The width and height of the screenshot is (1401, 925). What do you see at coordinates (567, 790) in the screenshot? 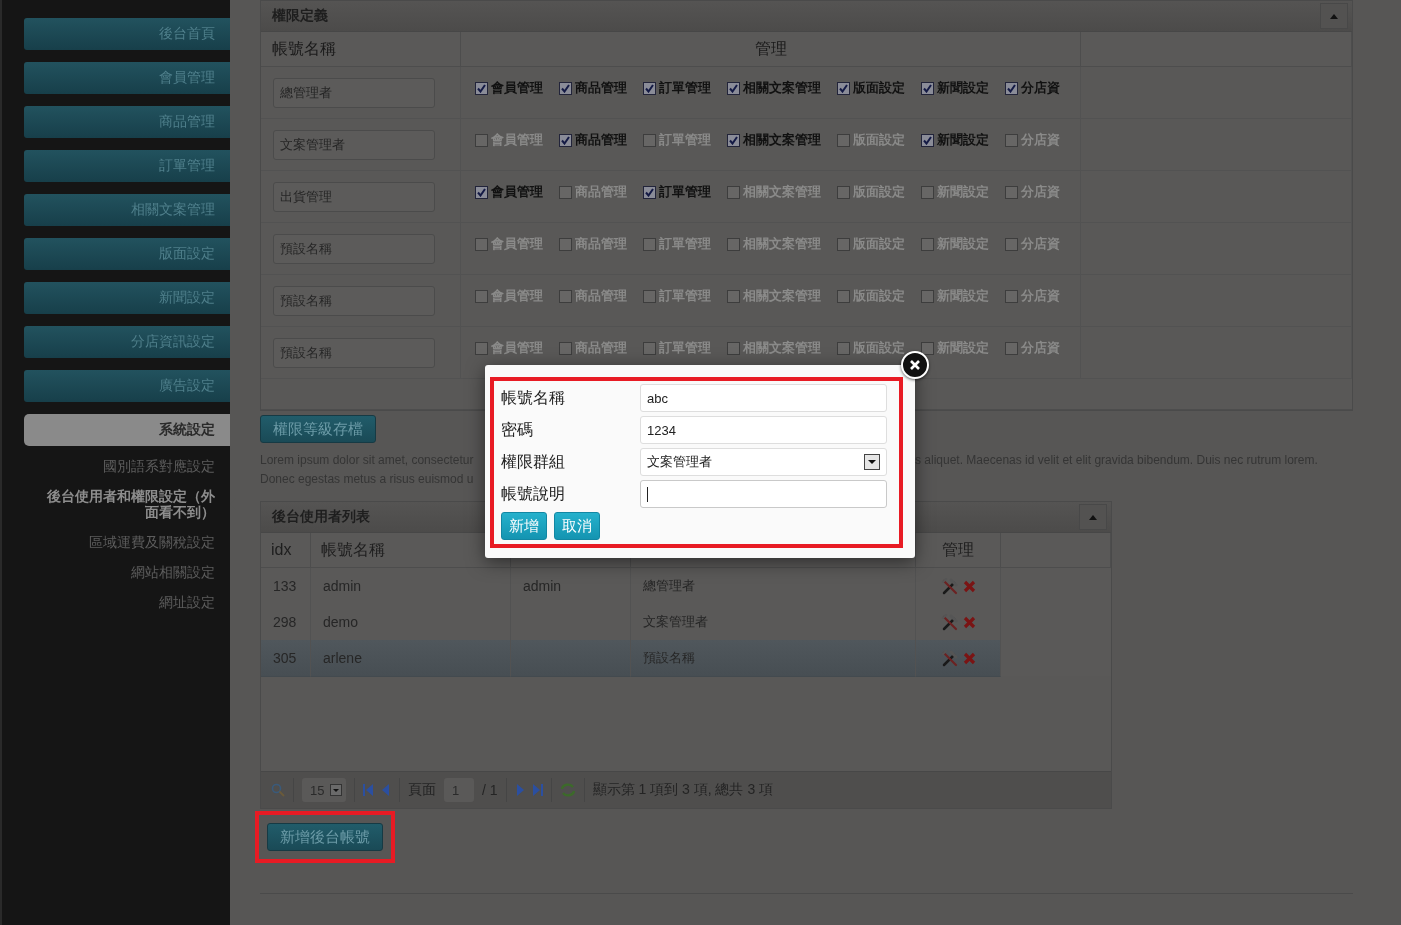
I see `refresh-icon` at bounding box center [567, 790].